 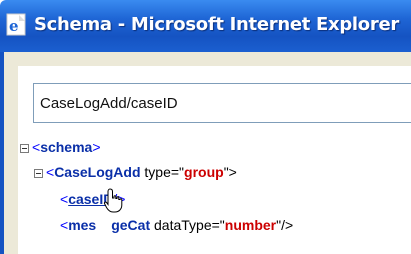 I want to click on messagecat-tag-start: mes, so click(x=82, y=225).